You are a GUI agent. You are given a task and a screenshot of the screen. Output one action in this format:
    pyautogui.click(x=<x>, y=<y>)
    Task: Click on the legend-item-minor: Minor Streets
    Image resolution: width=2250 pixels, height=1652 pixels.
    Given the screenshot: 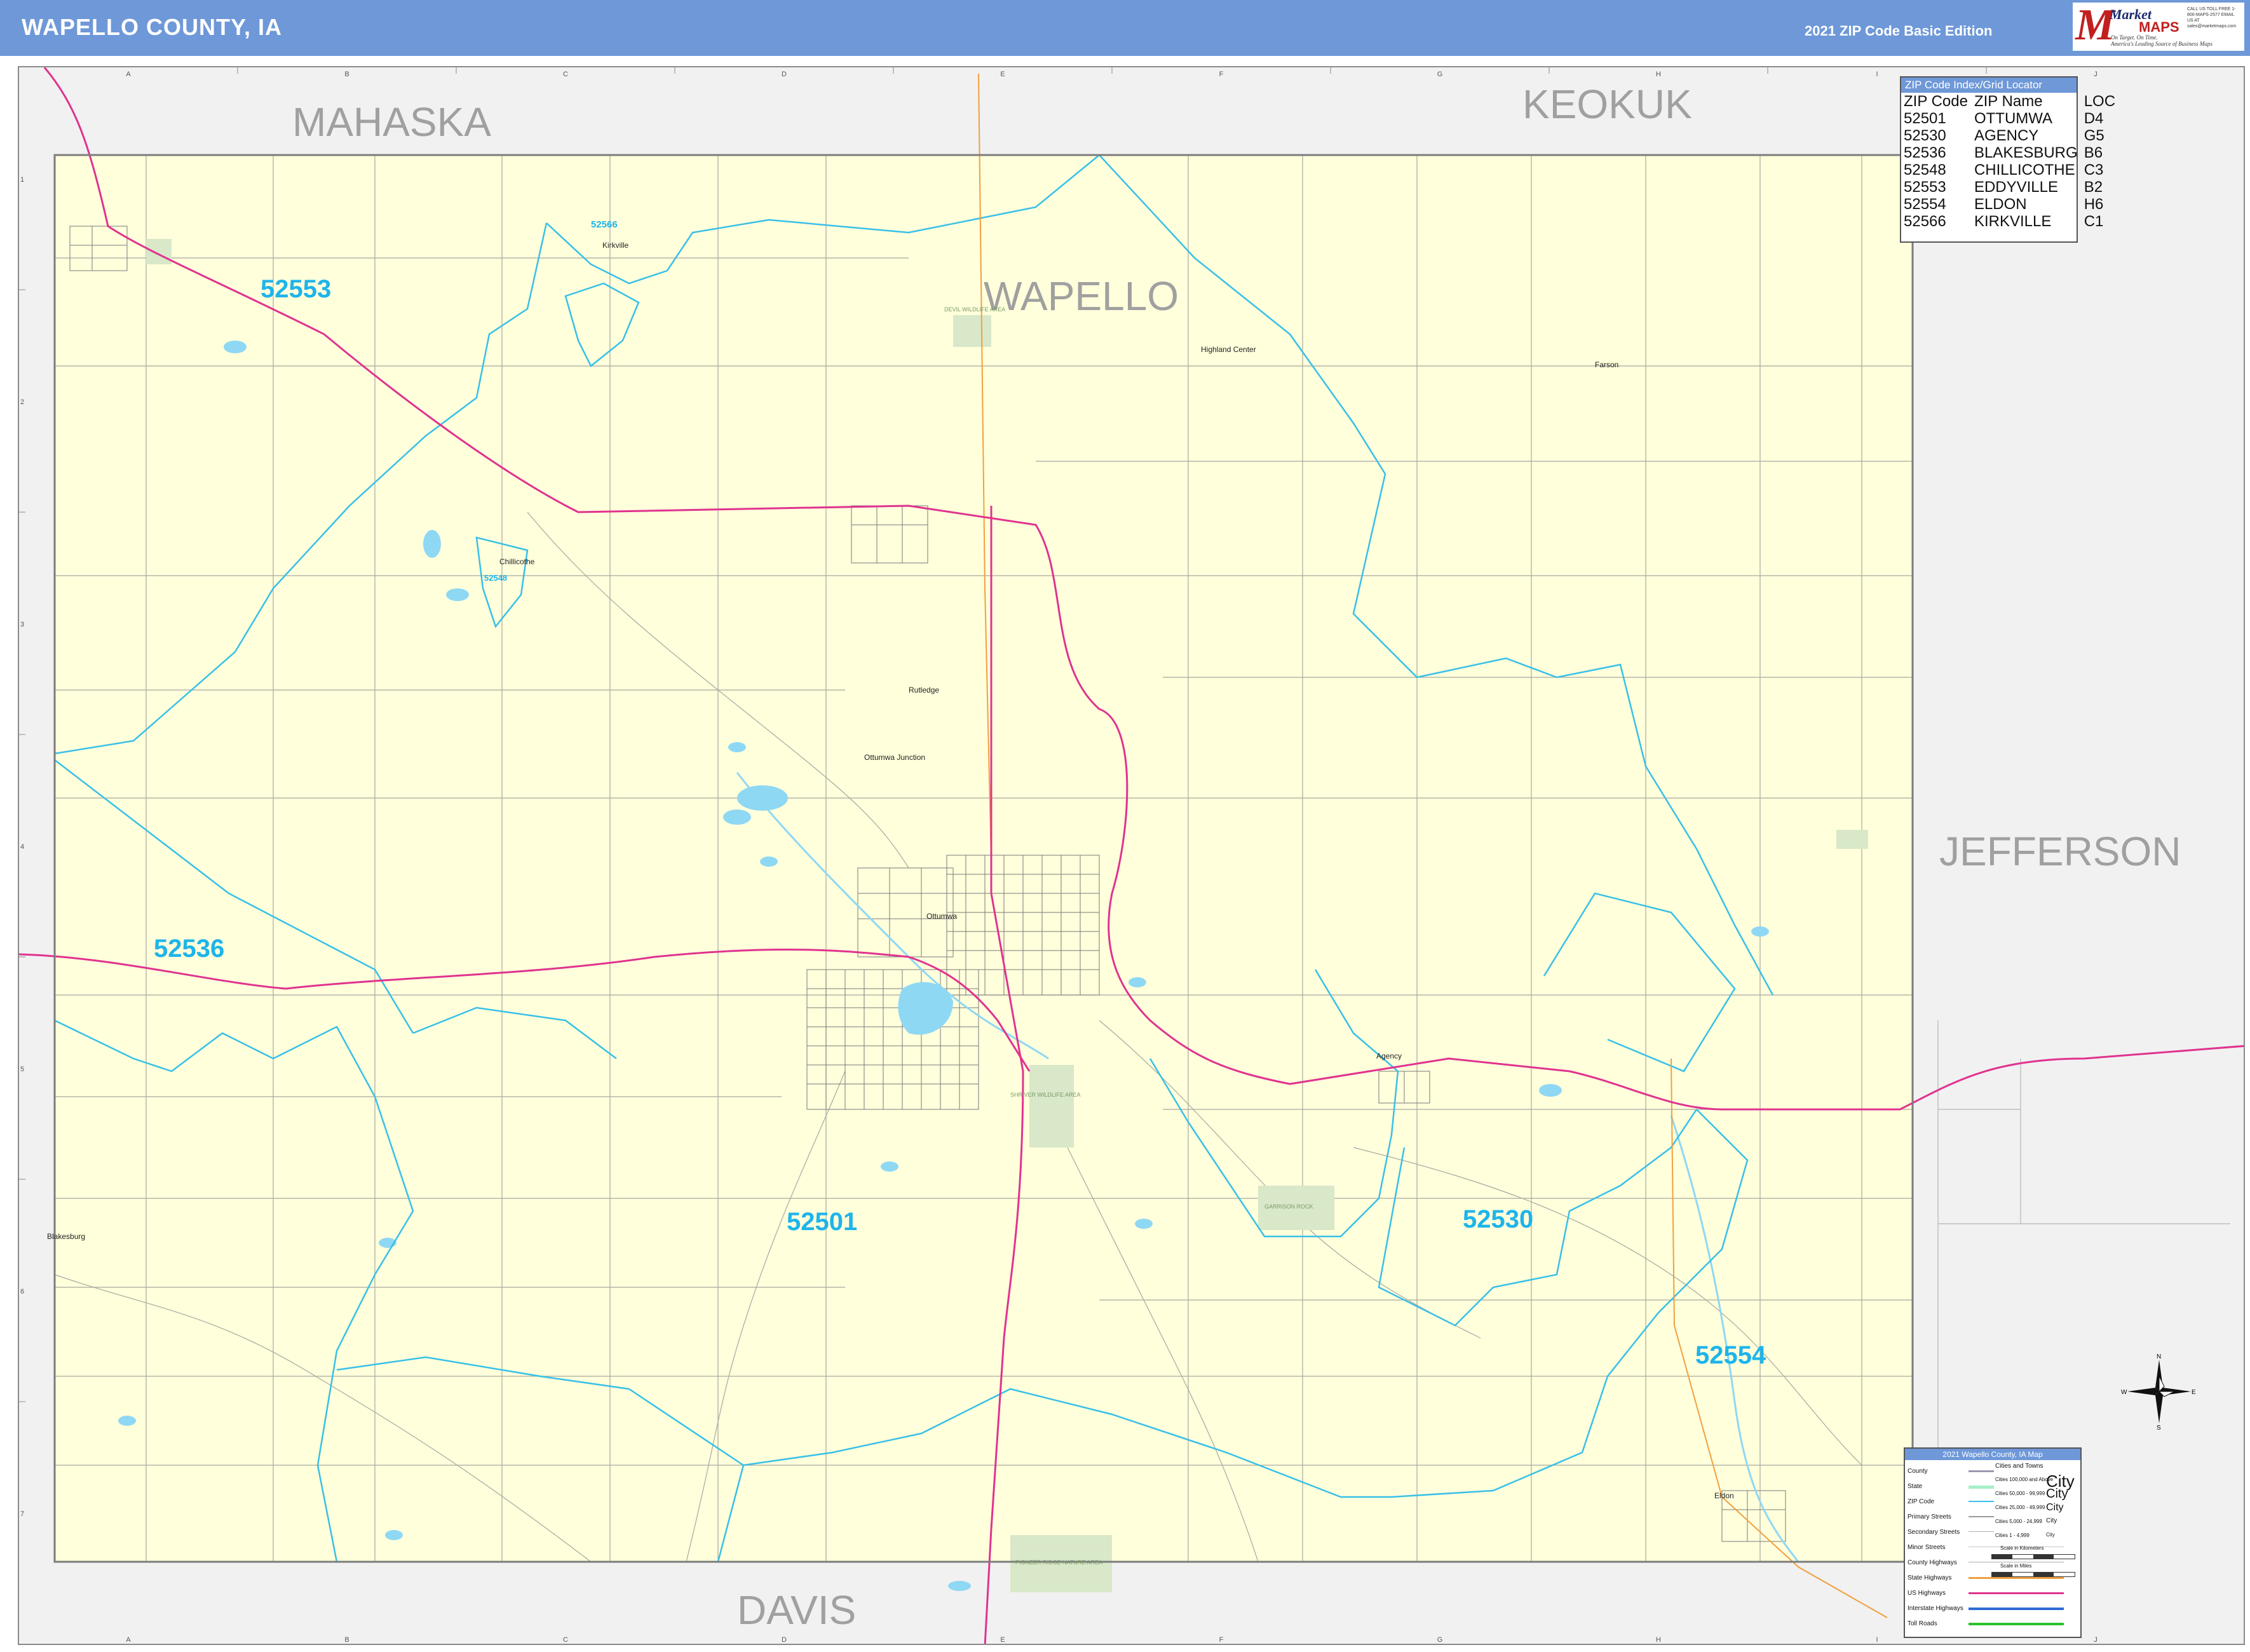 What is the action you would take?
    pyautogui.click(x=1927, y=1548)
    